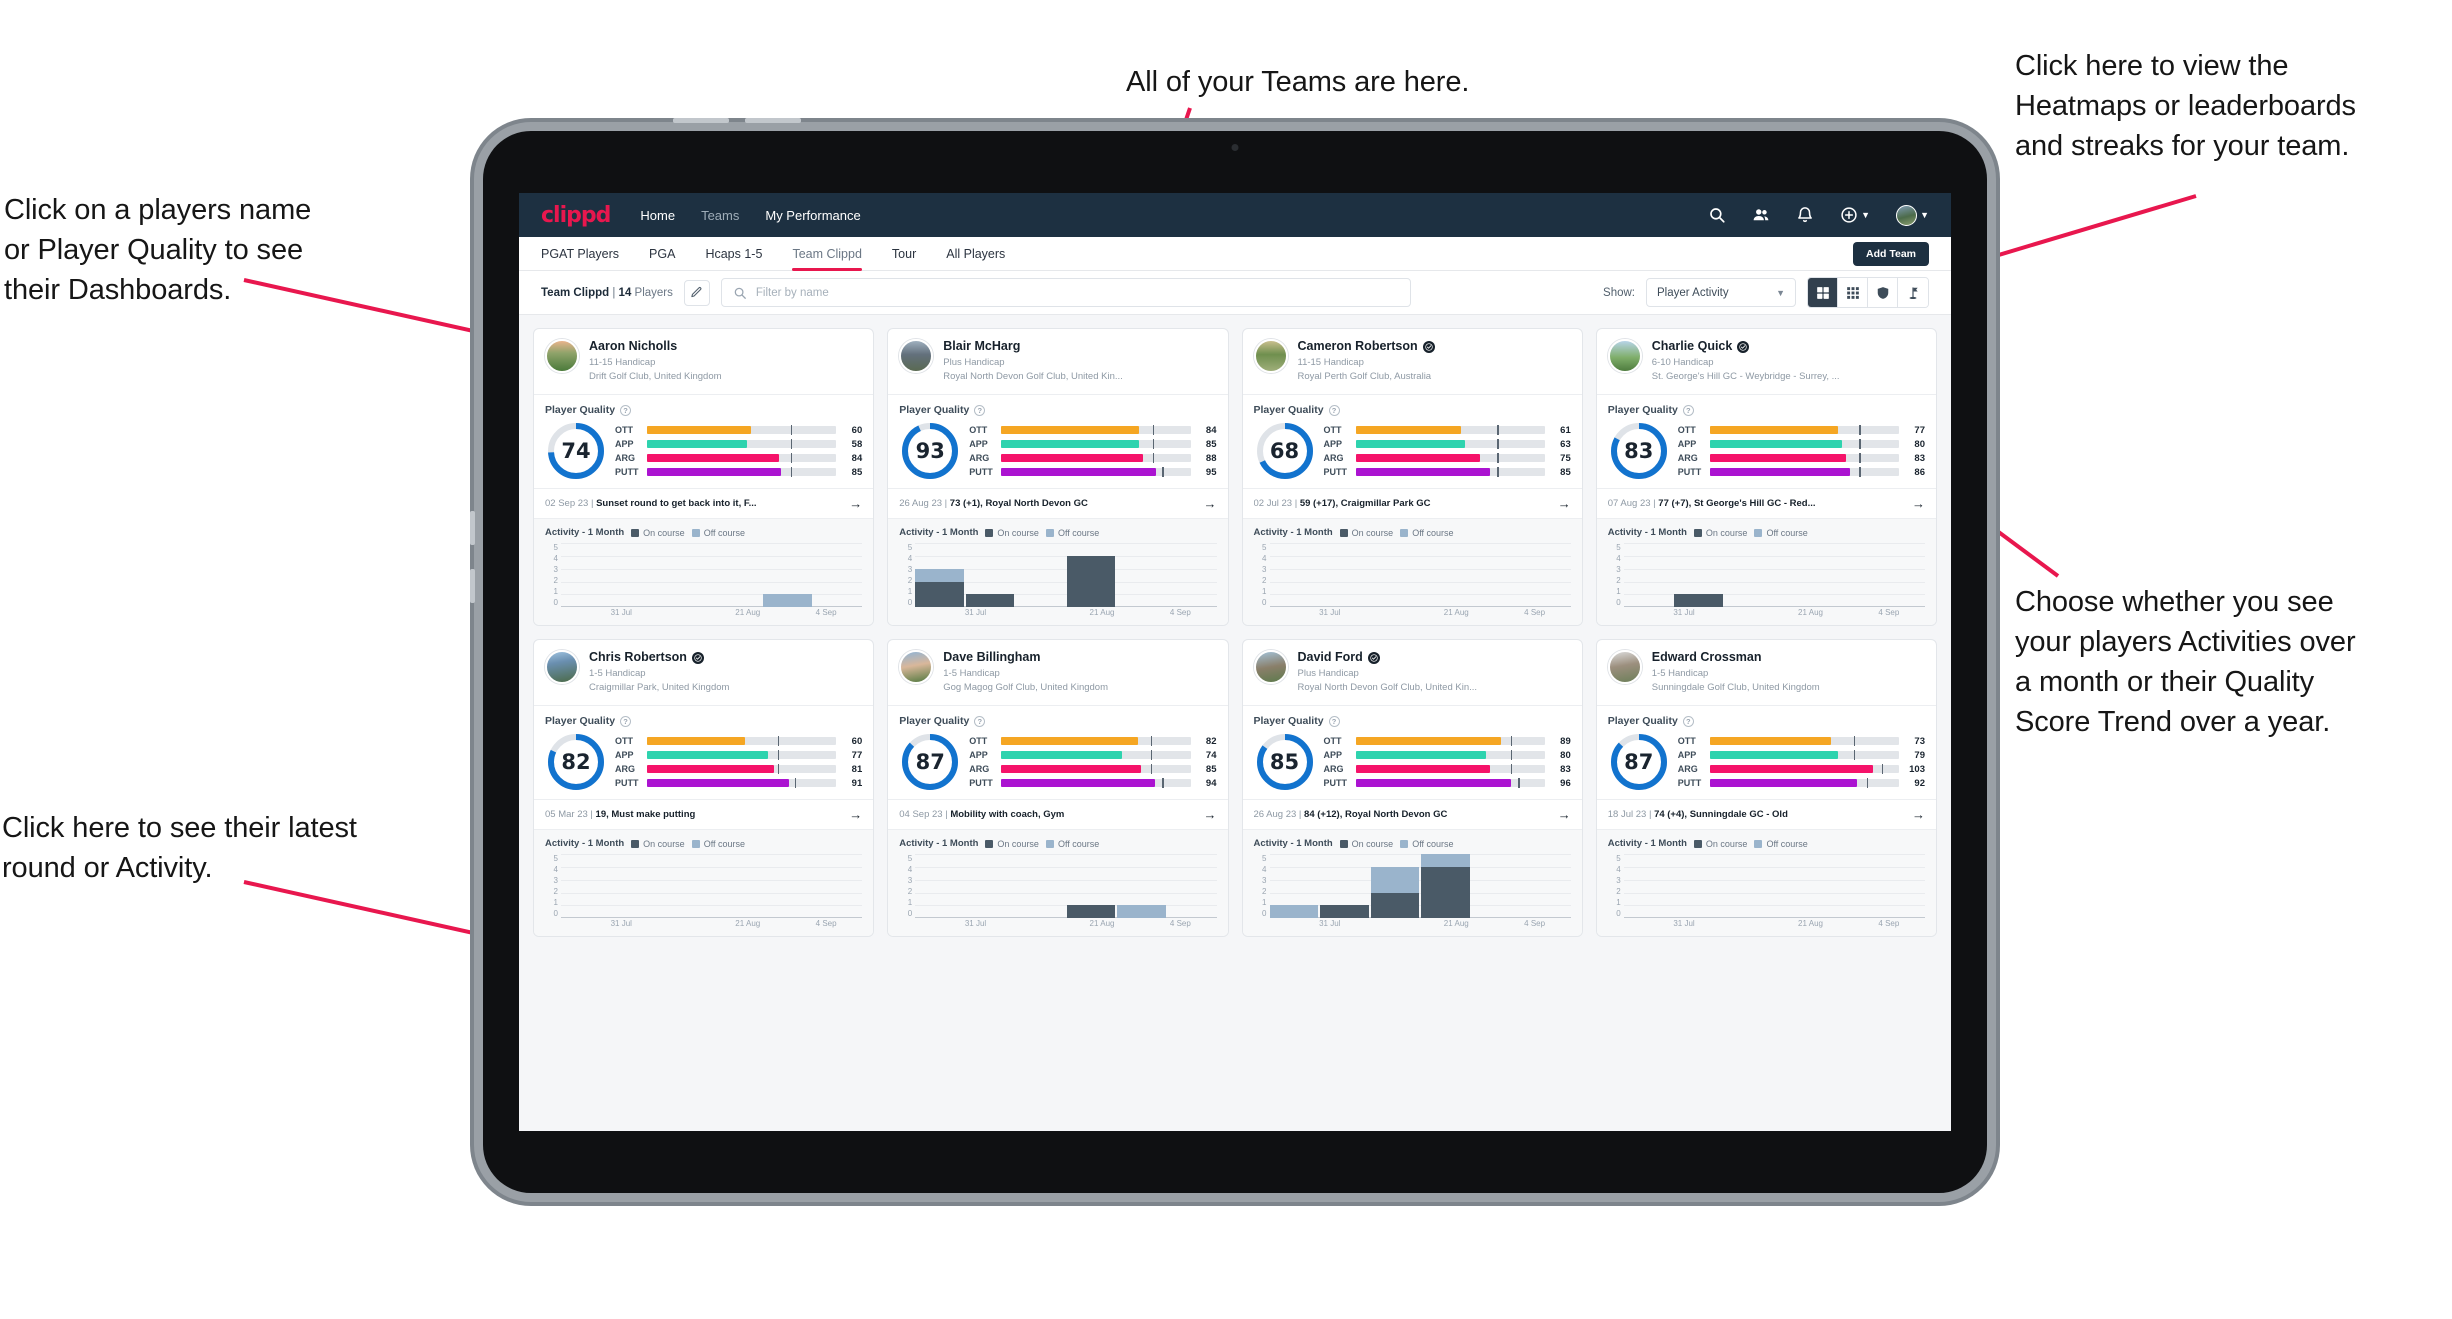  What do you see at coordinates (827, 254) in the screenshot?
I see `tab-team-clippd: Team Clippd` at bounding box center [827, 254].